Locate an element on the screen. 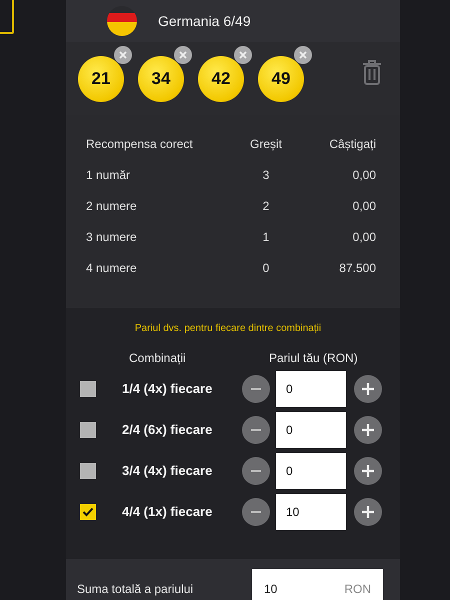  table-cell-text: 0 is located at coordinates (266, 268).